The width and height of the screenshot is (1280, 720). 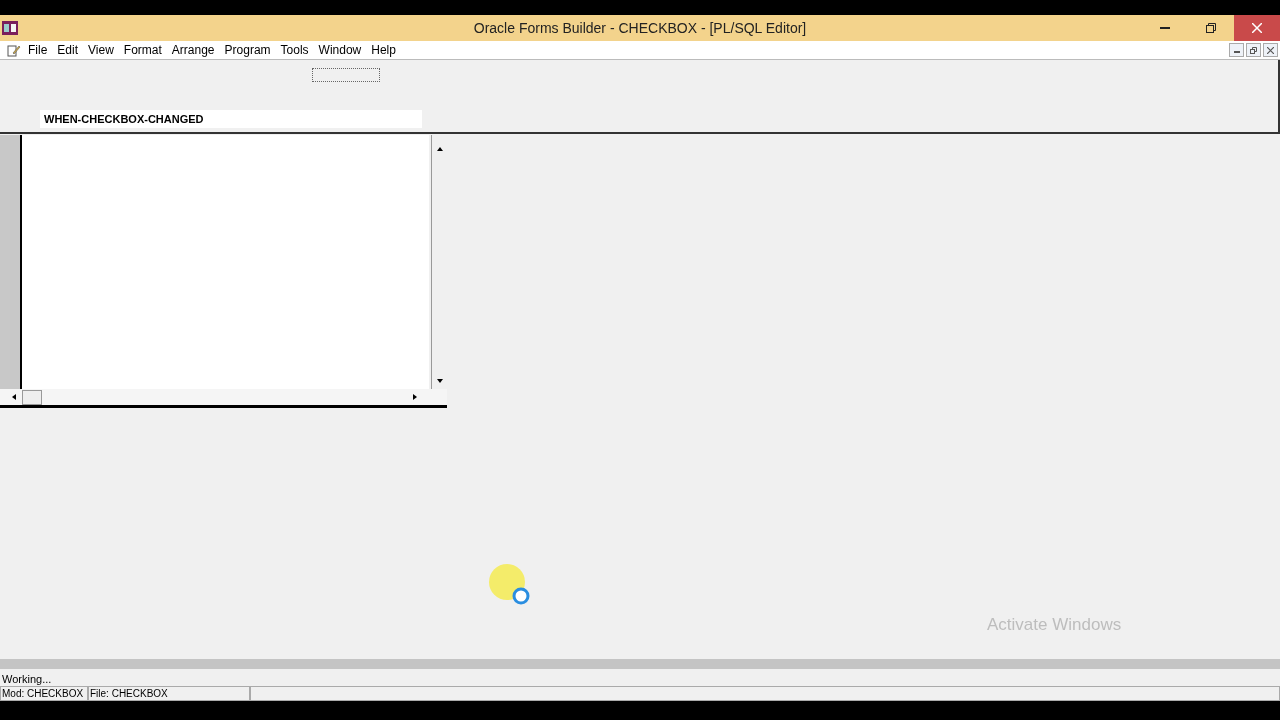 What do you see at coordinates (10, 28) in the screenshot?
I see `app-icon` at bounding box center [10, 28].